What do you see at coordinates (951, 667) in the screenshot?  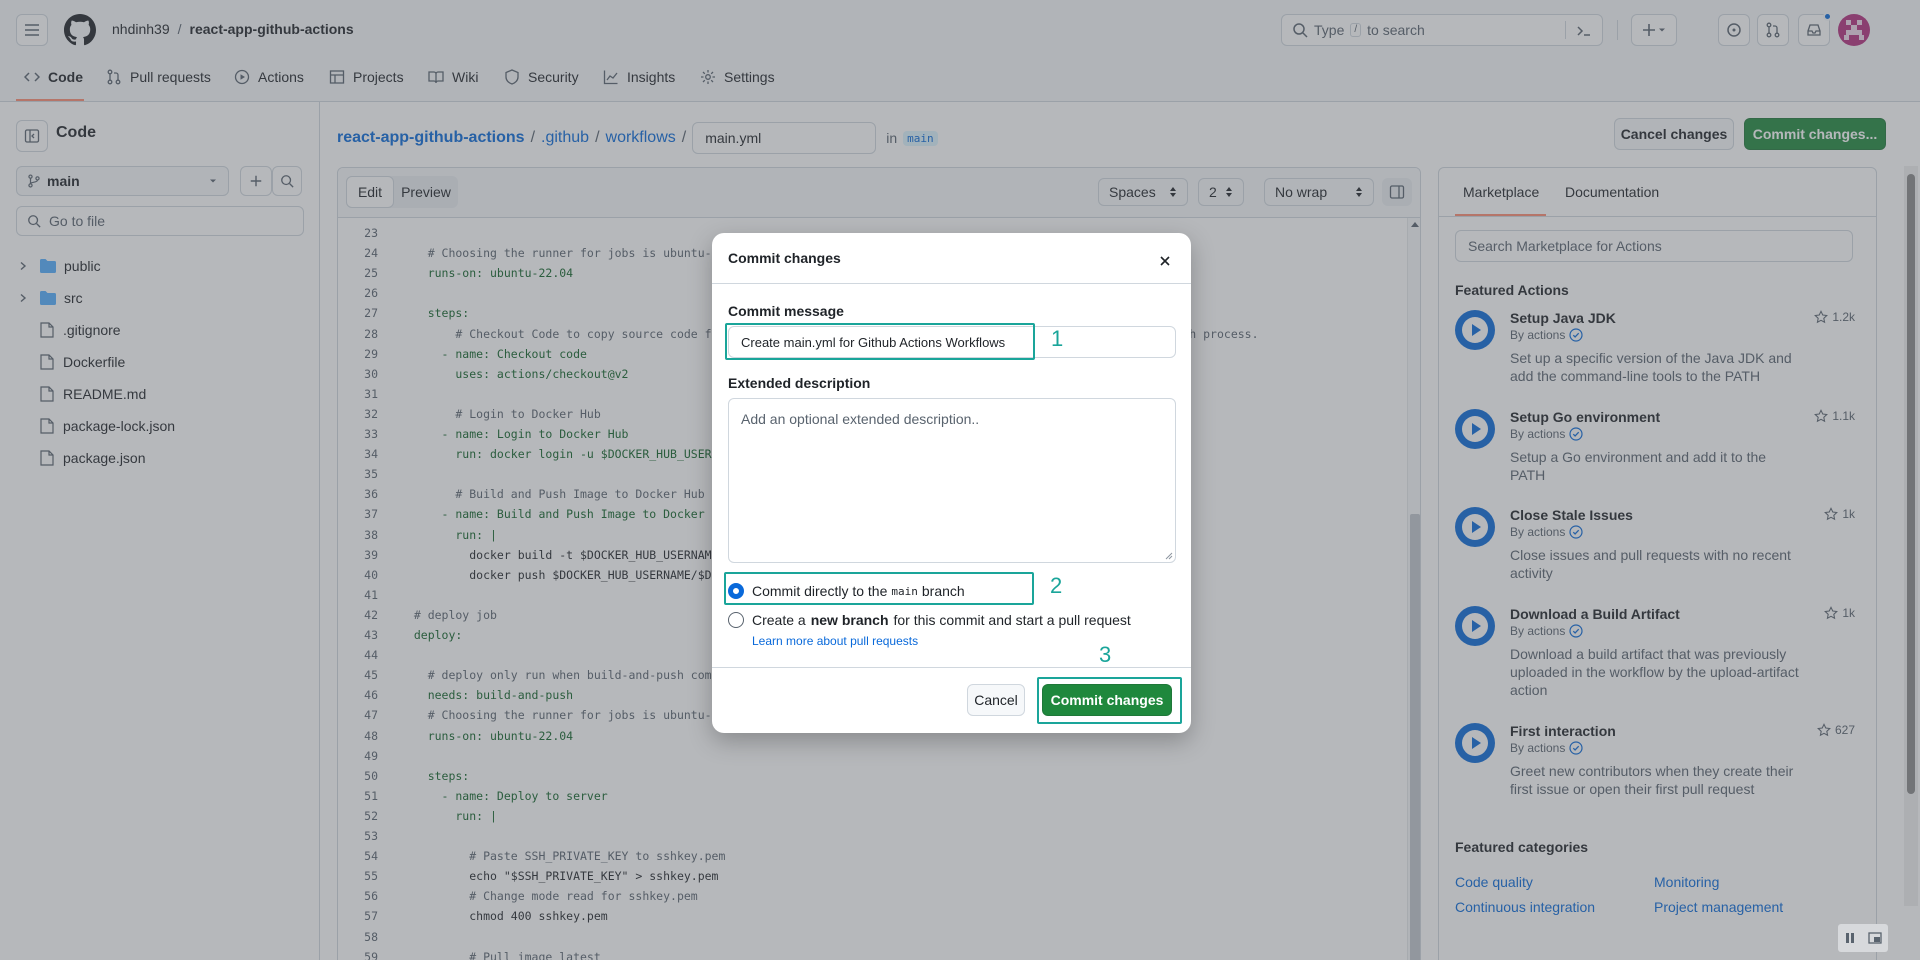 I see `dialog-footer-divider` at bounding box center [951, 667].